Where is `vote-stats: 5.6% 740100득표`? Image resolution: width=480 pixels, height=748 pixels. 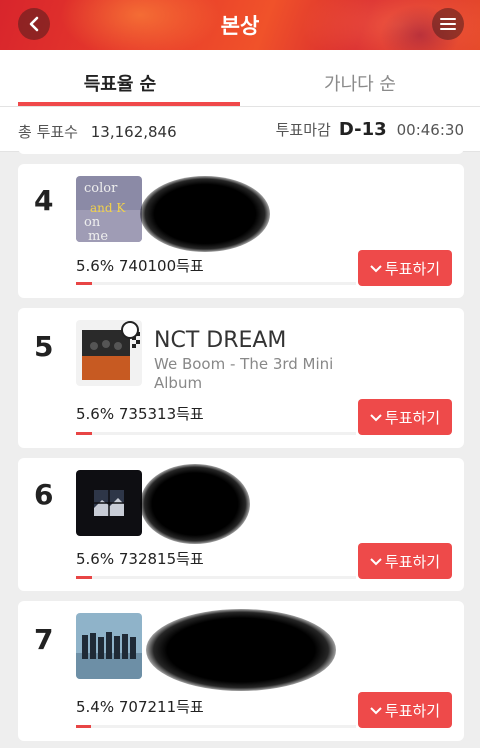
vote-stats: 5.6% 740100득표 is located at coordinates (140, 266).